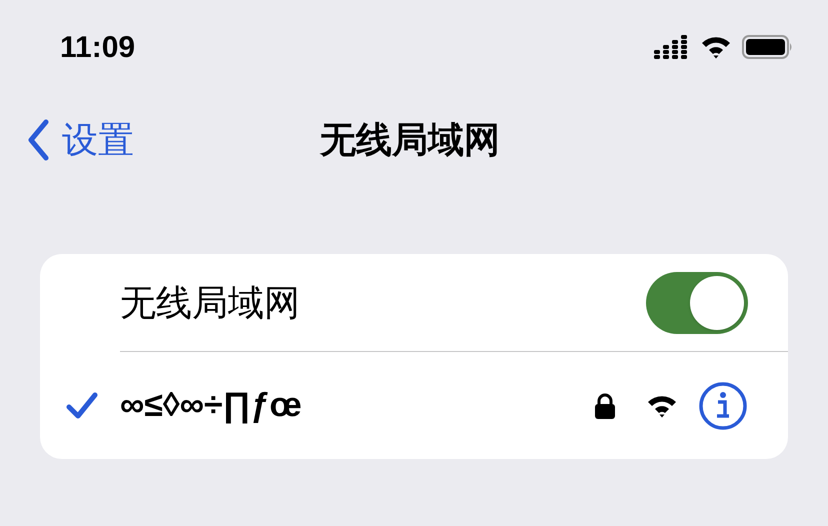 The width and height of the screenshot is (828, 526). I want to click on back-button: 设置, so click(67, 140).